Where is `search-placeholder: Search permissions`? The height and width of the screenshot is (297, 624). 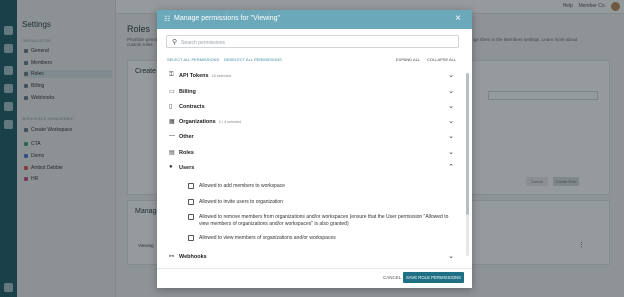 search-placeholder: Search permissions is located at coordinates (203, 42).